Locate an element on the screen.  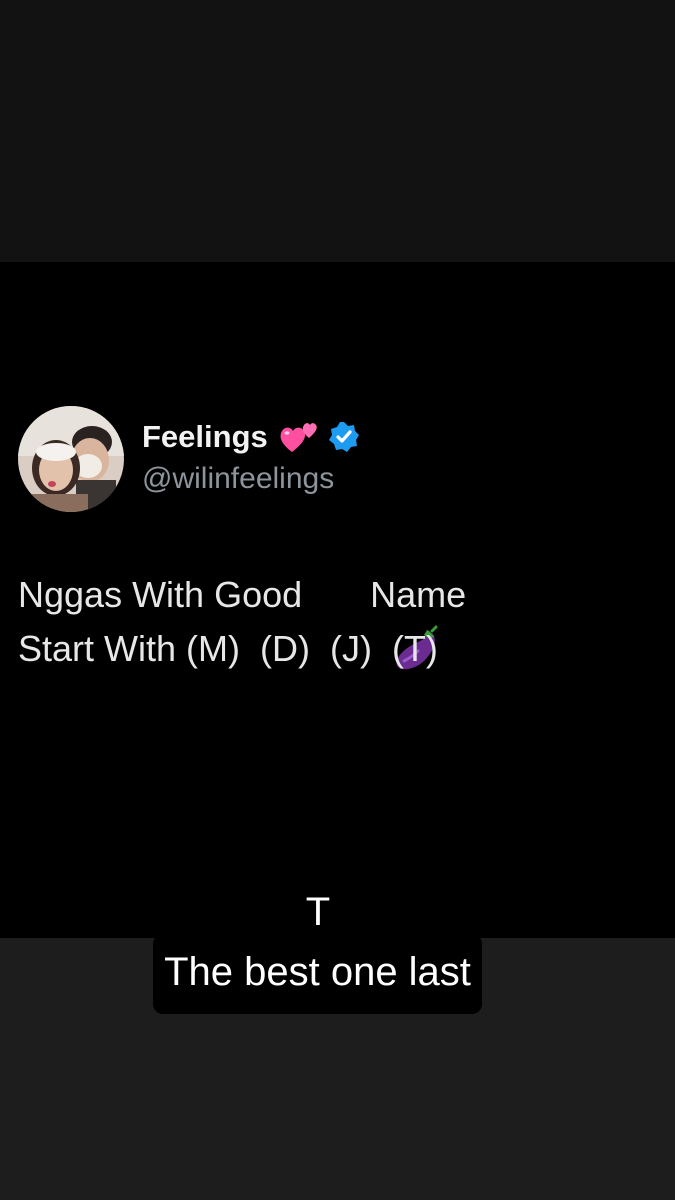
verified-badge-icon is located at coordinates (344, 437).